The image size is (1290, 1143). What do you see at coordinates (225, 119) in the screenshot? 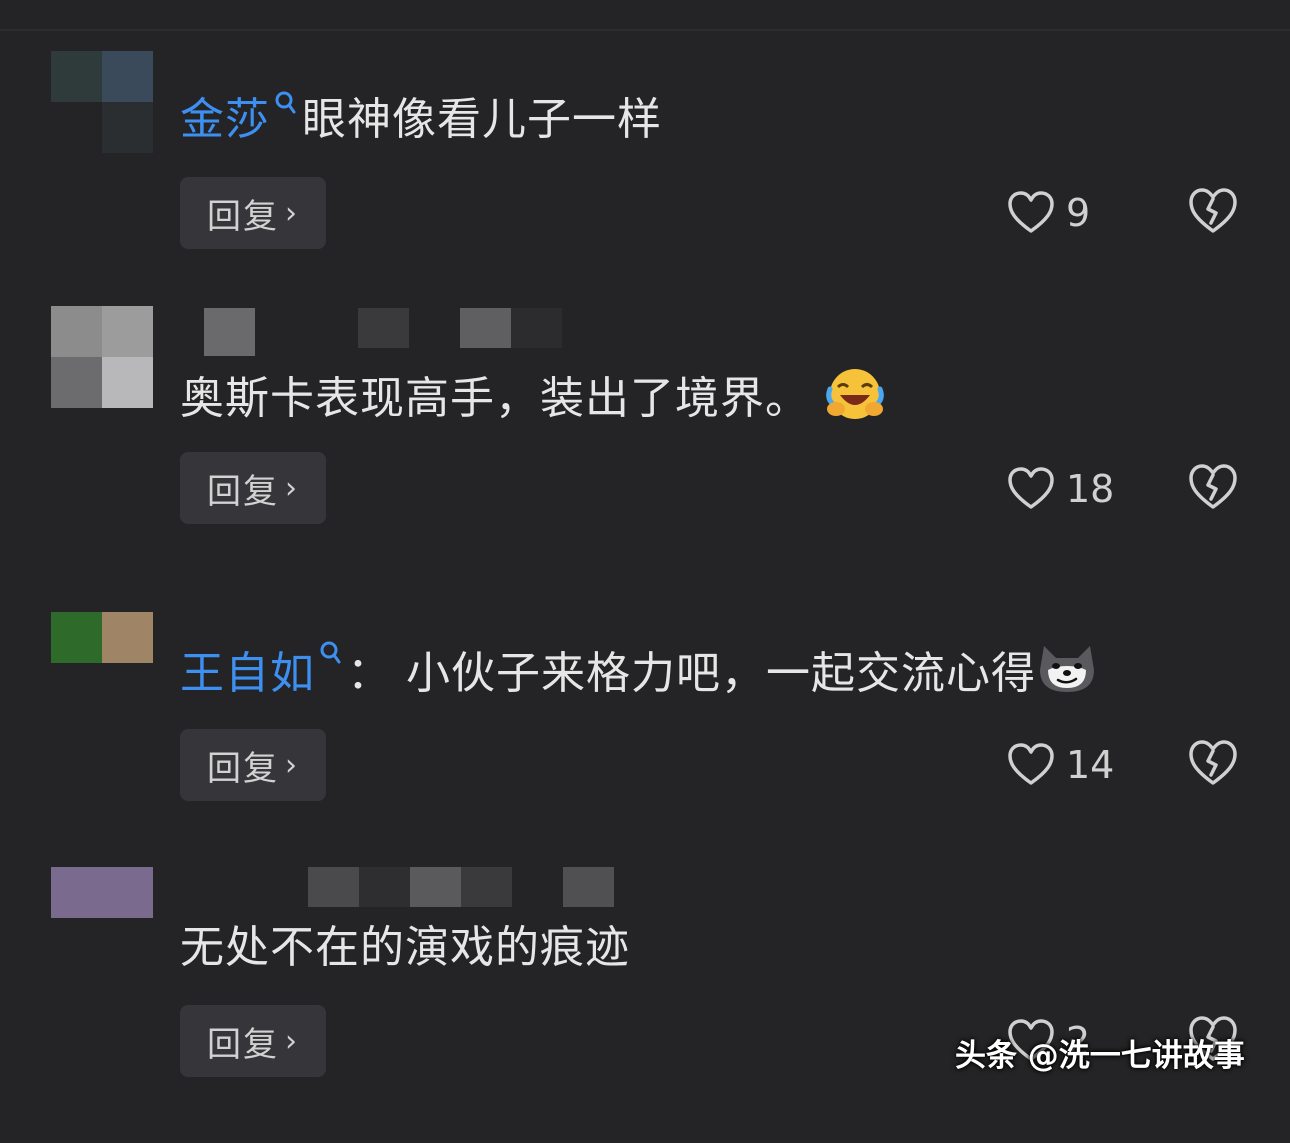
I see `username-link: 金莎` at bounding box center [225, 119].